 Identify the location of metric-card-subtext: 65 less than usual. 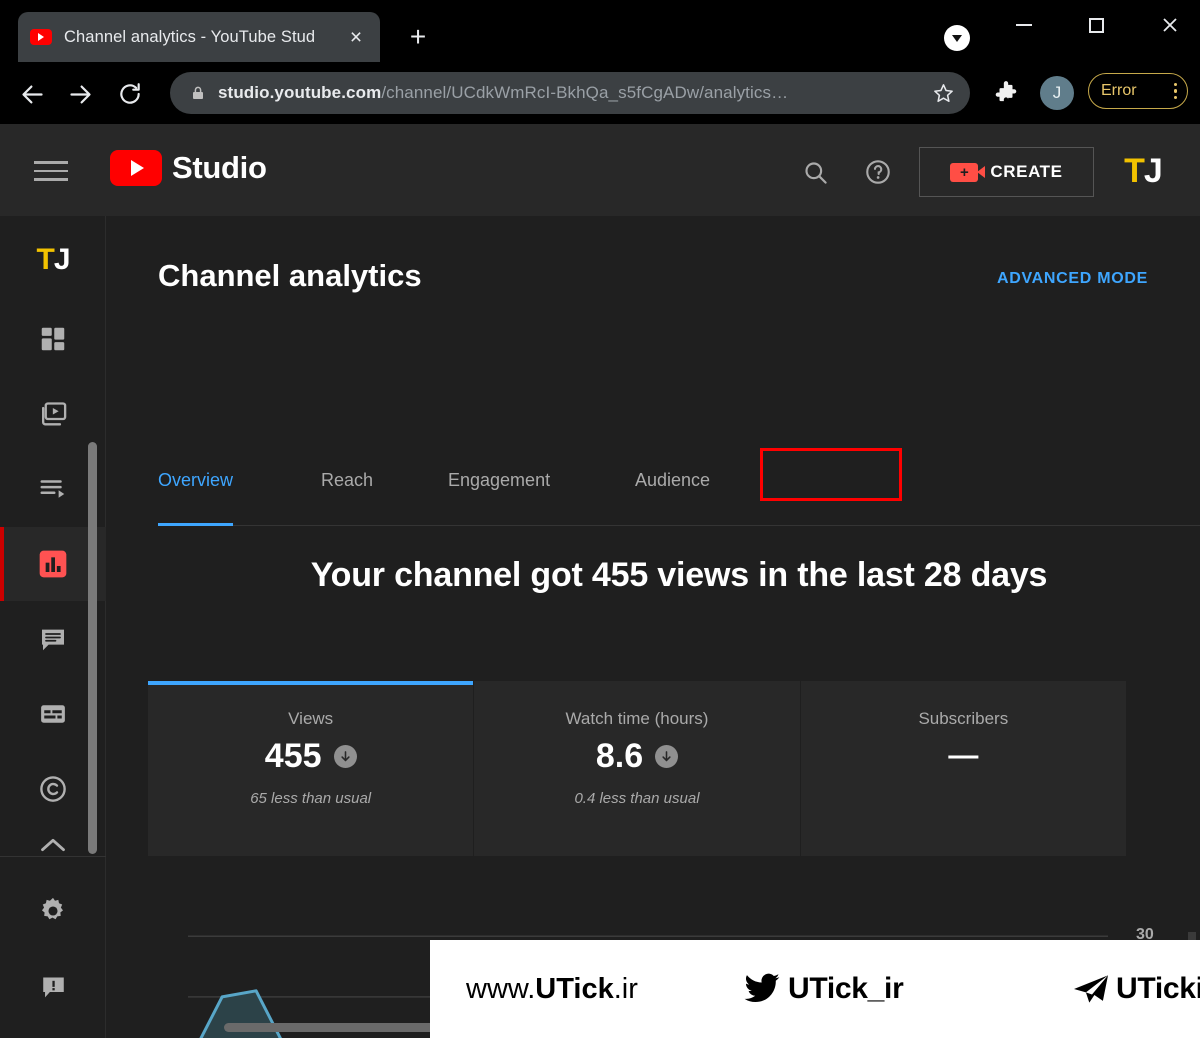
(311, 798).